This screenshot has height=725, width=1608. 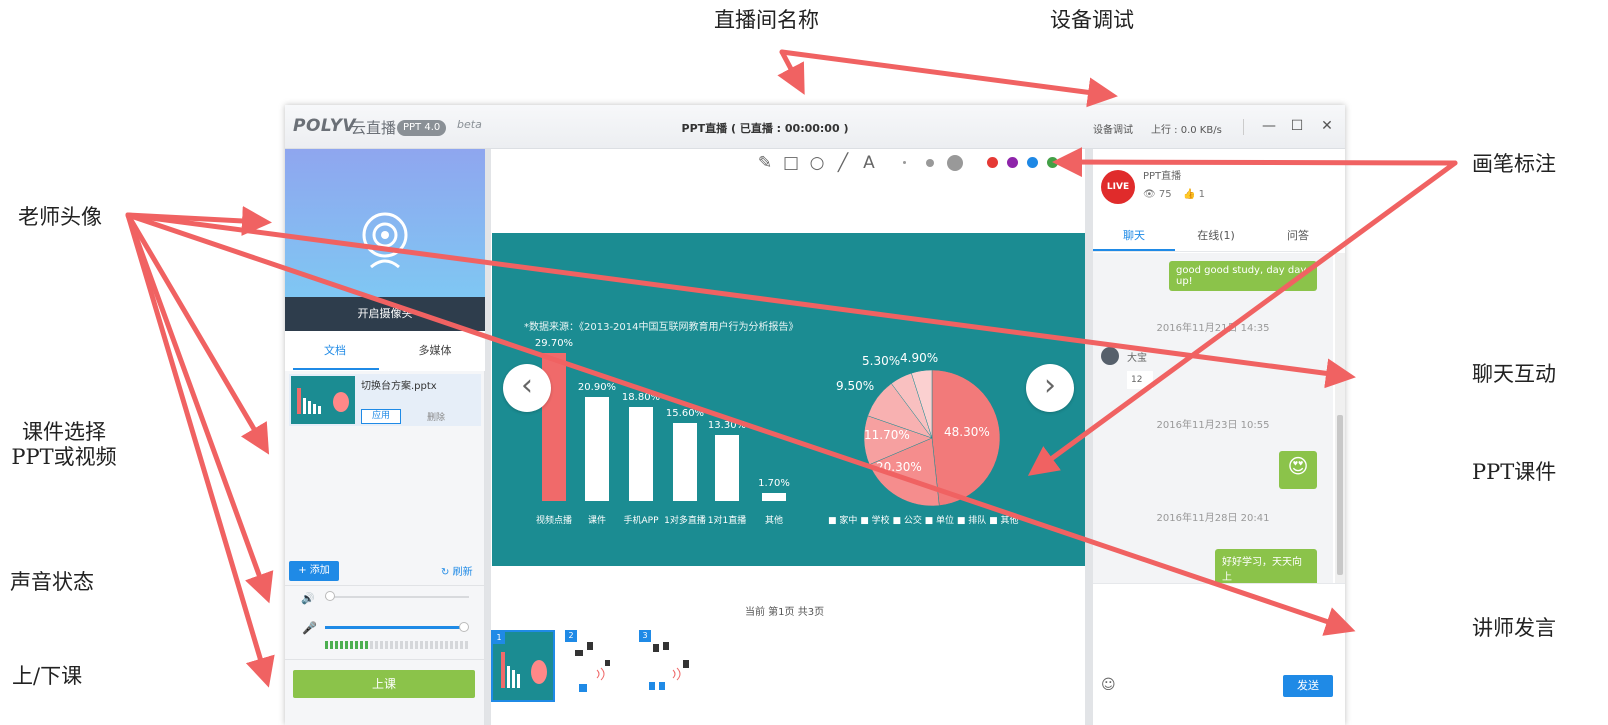 I want to click on speaker-slider-track, so click(x=397, y=597).